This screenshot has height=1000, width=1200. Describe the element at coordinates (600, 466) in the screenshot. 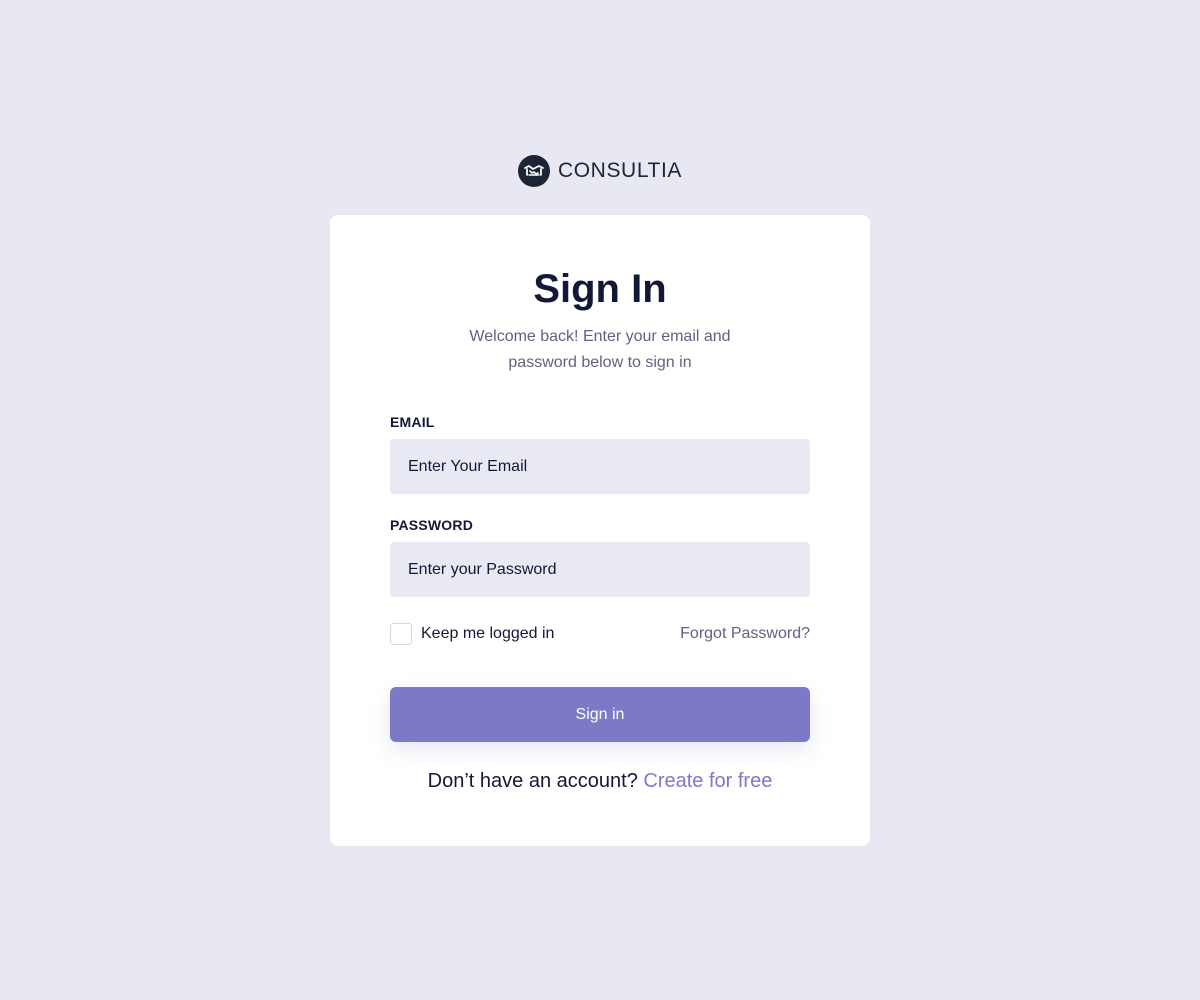

I see `email-field` at that location.